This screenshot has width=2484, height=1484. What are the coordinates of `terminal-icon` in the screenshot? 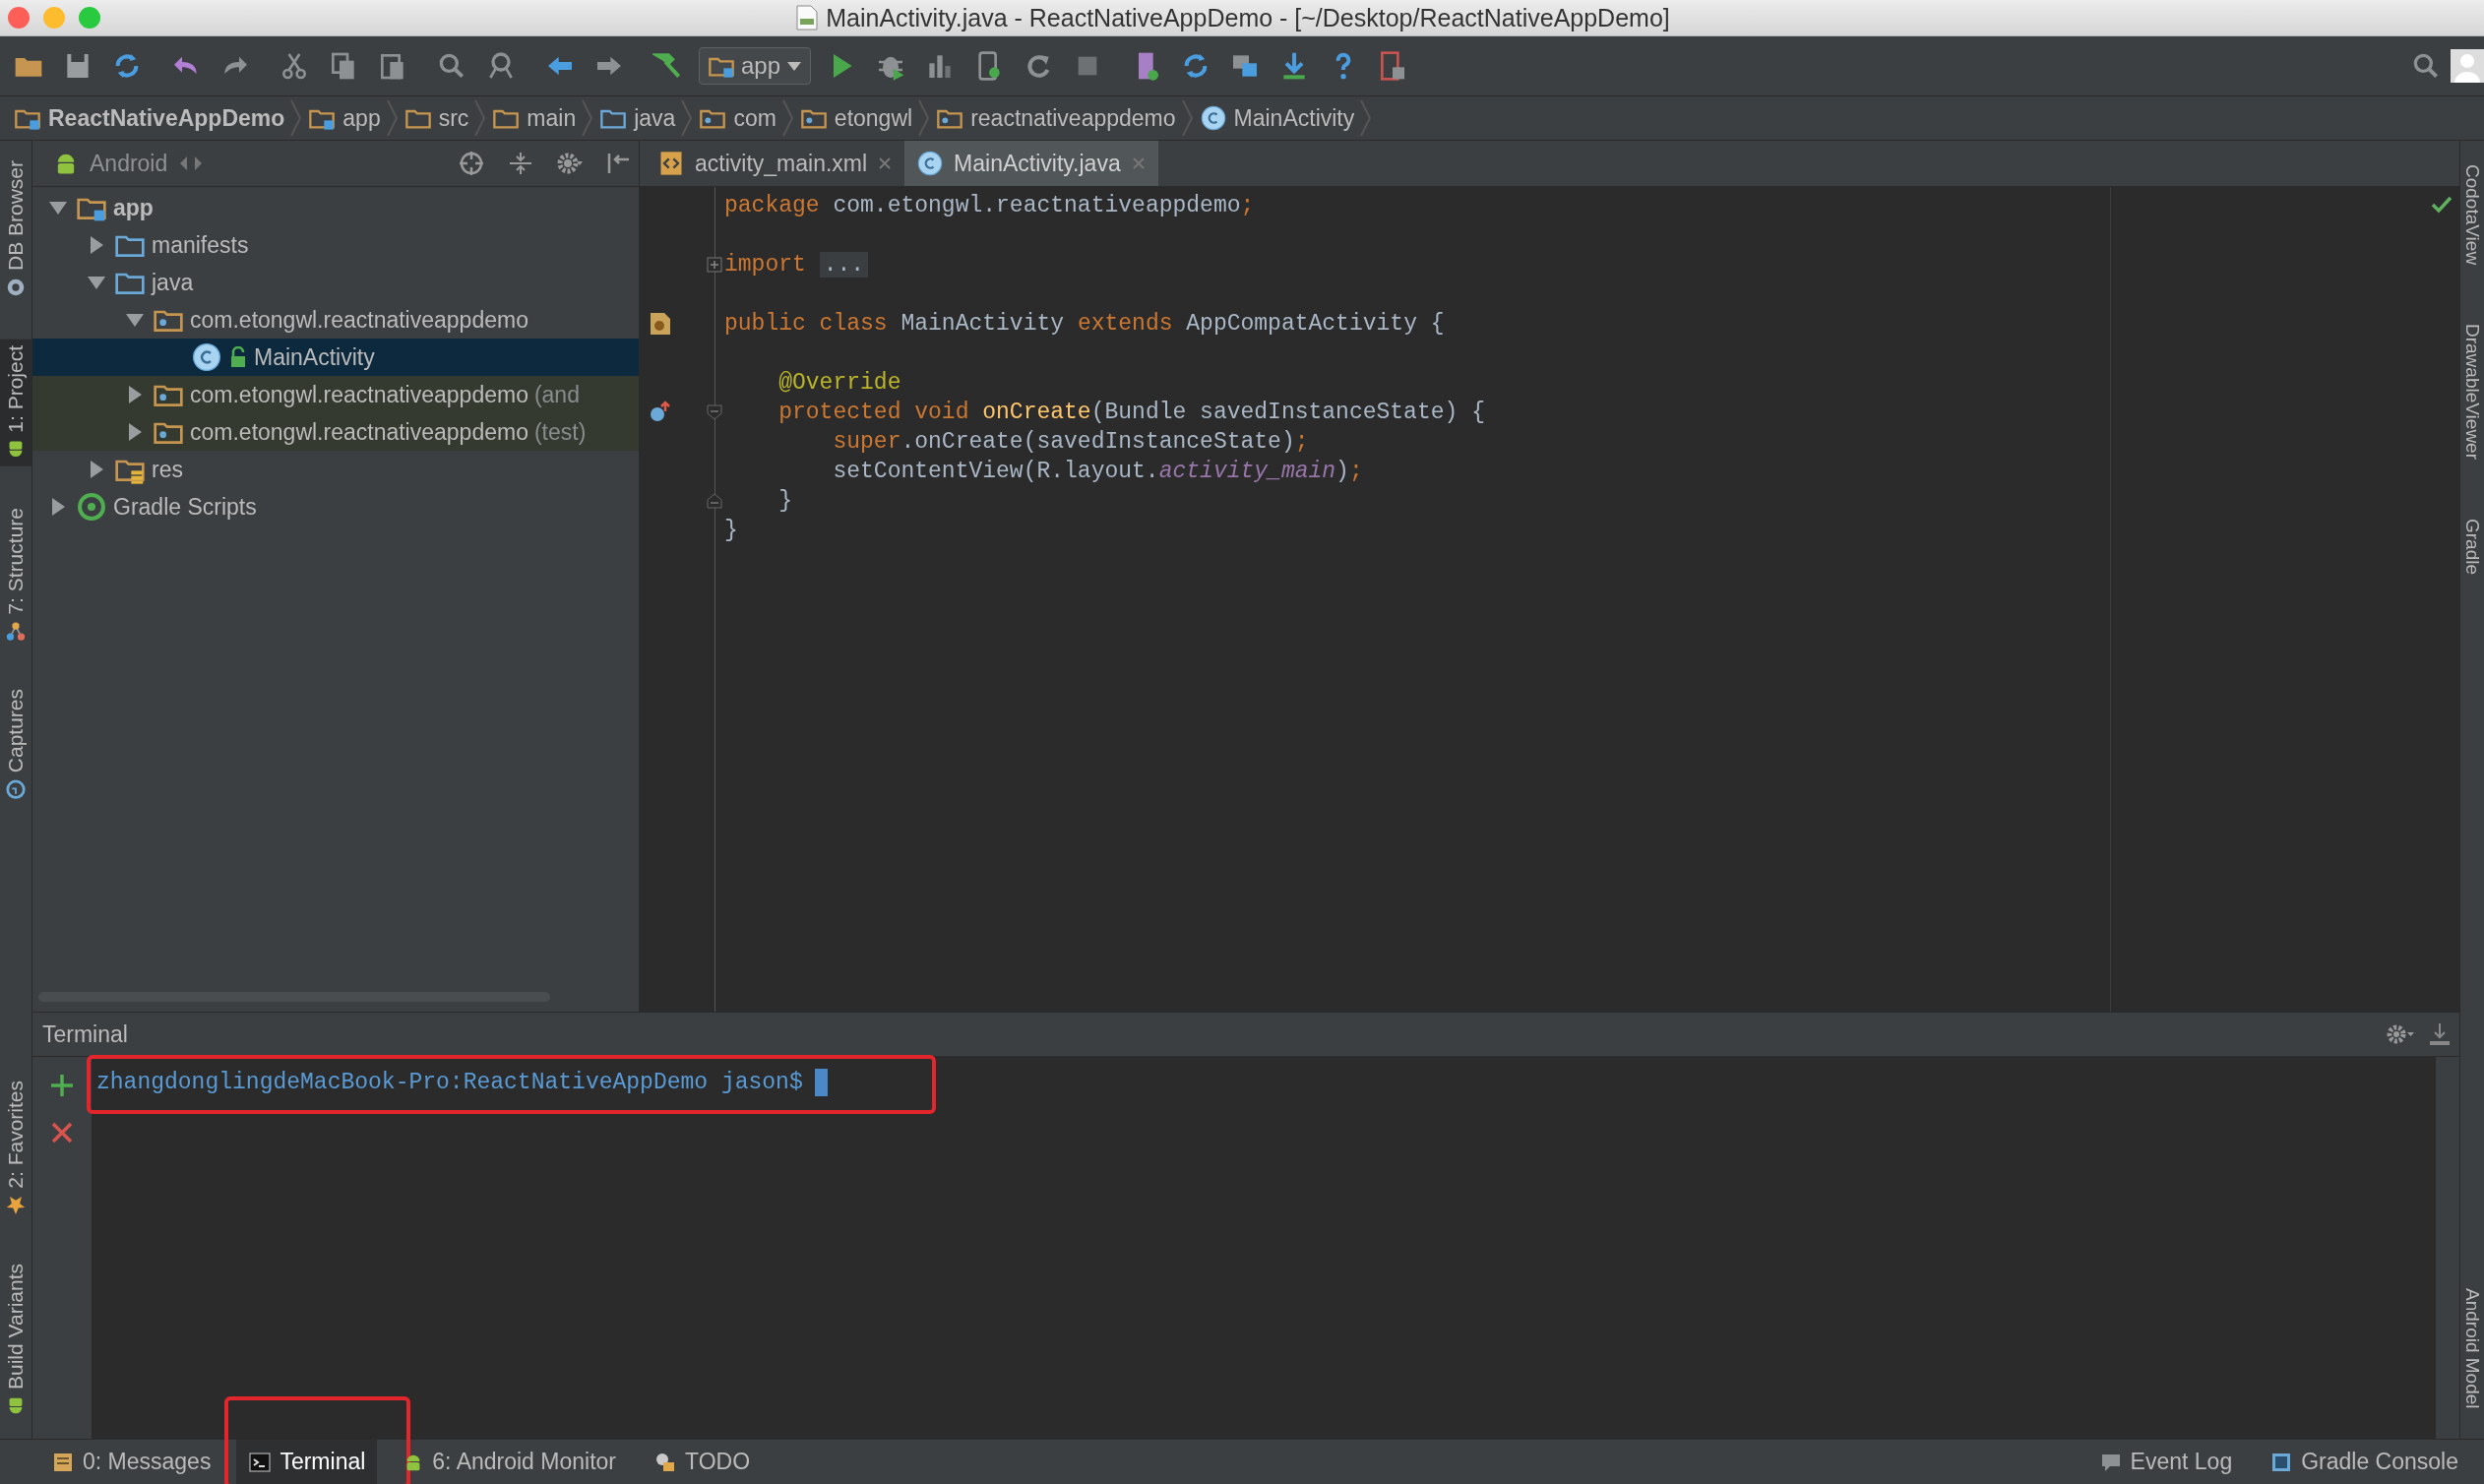 It's located at (260, 1462).